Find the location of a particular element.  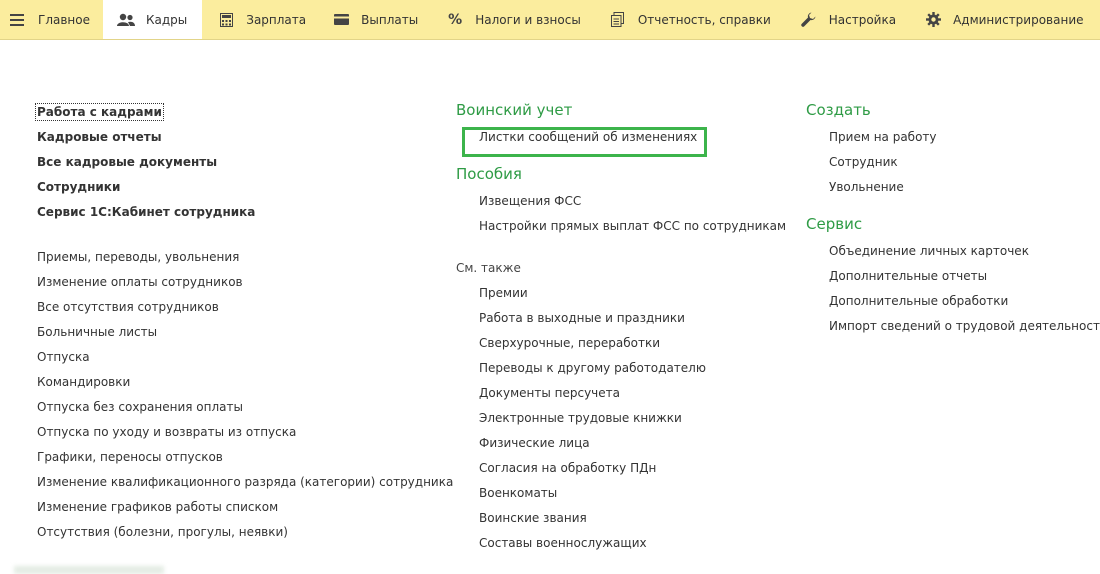

link-pd-consents: Согласия на обработку ПДн is located at coordinates (626, 468).